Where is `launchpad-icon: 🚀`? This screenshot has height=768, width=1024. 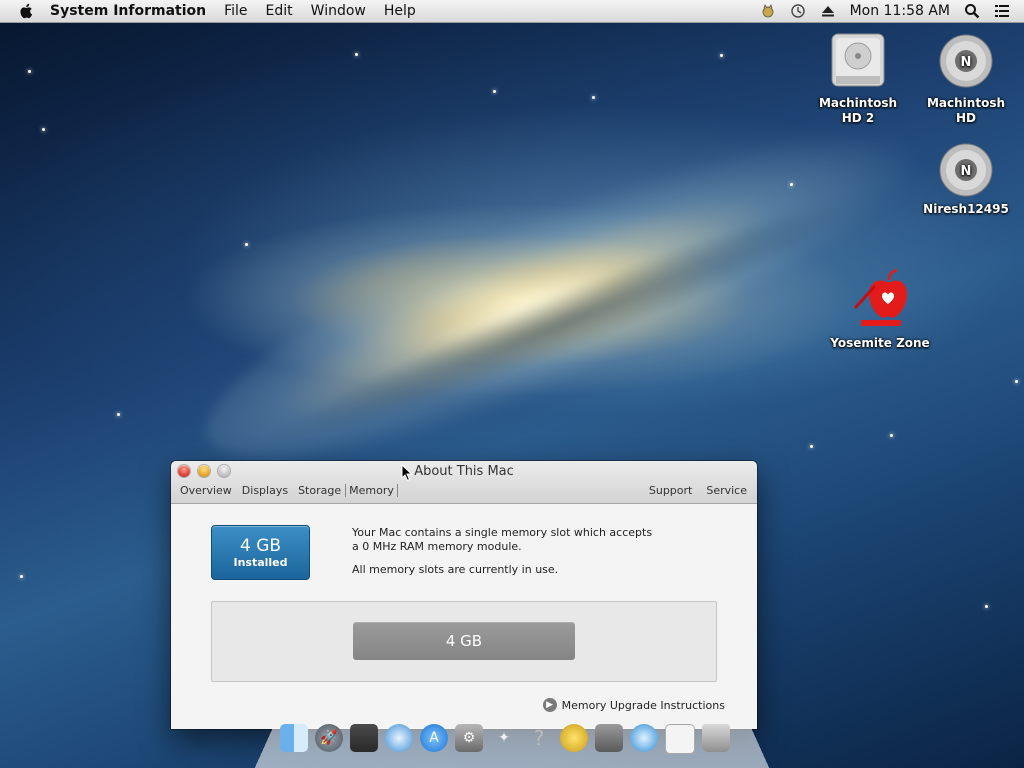 launchpad-icon: 🚀 is located at coordinates (329, 738).